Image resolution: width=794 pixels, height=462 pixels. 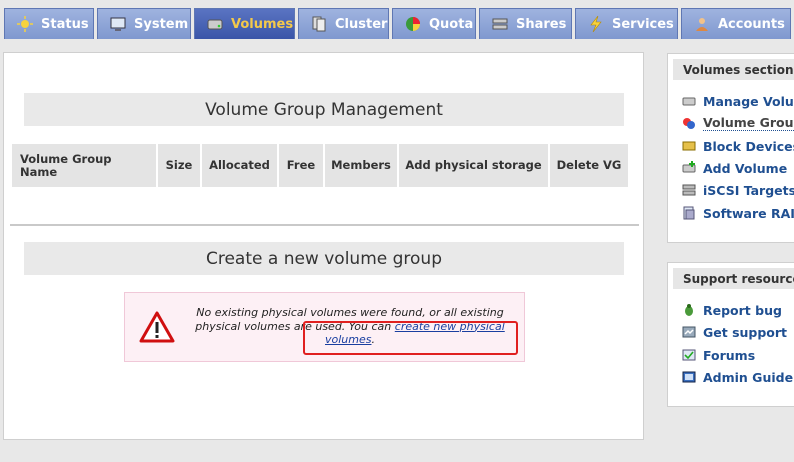 I want to click on tab-label: Quota, so click(x=451, y=24).